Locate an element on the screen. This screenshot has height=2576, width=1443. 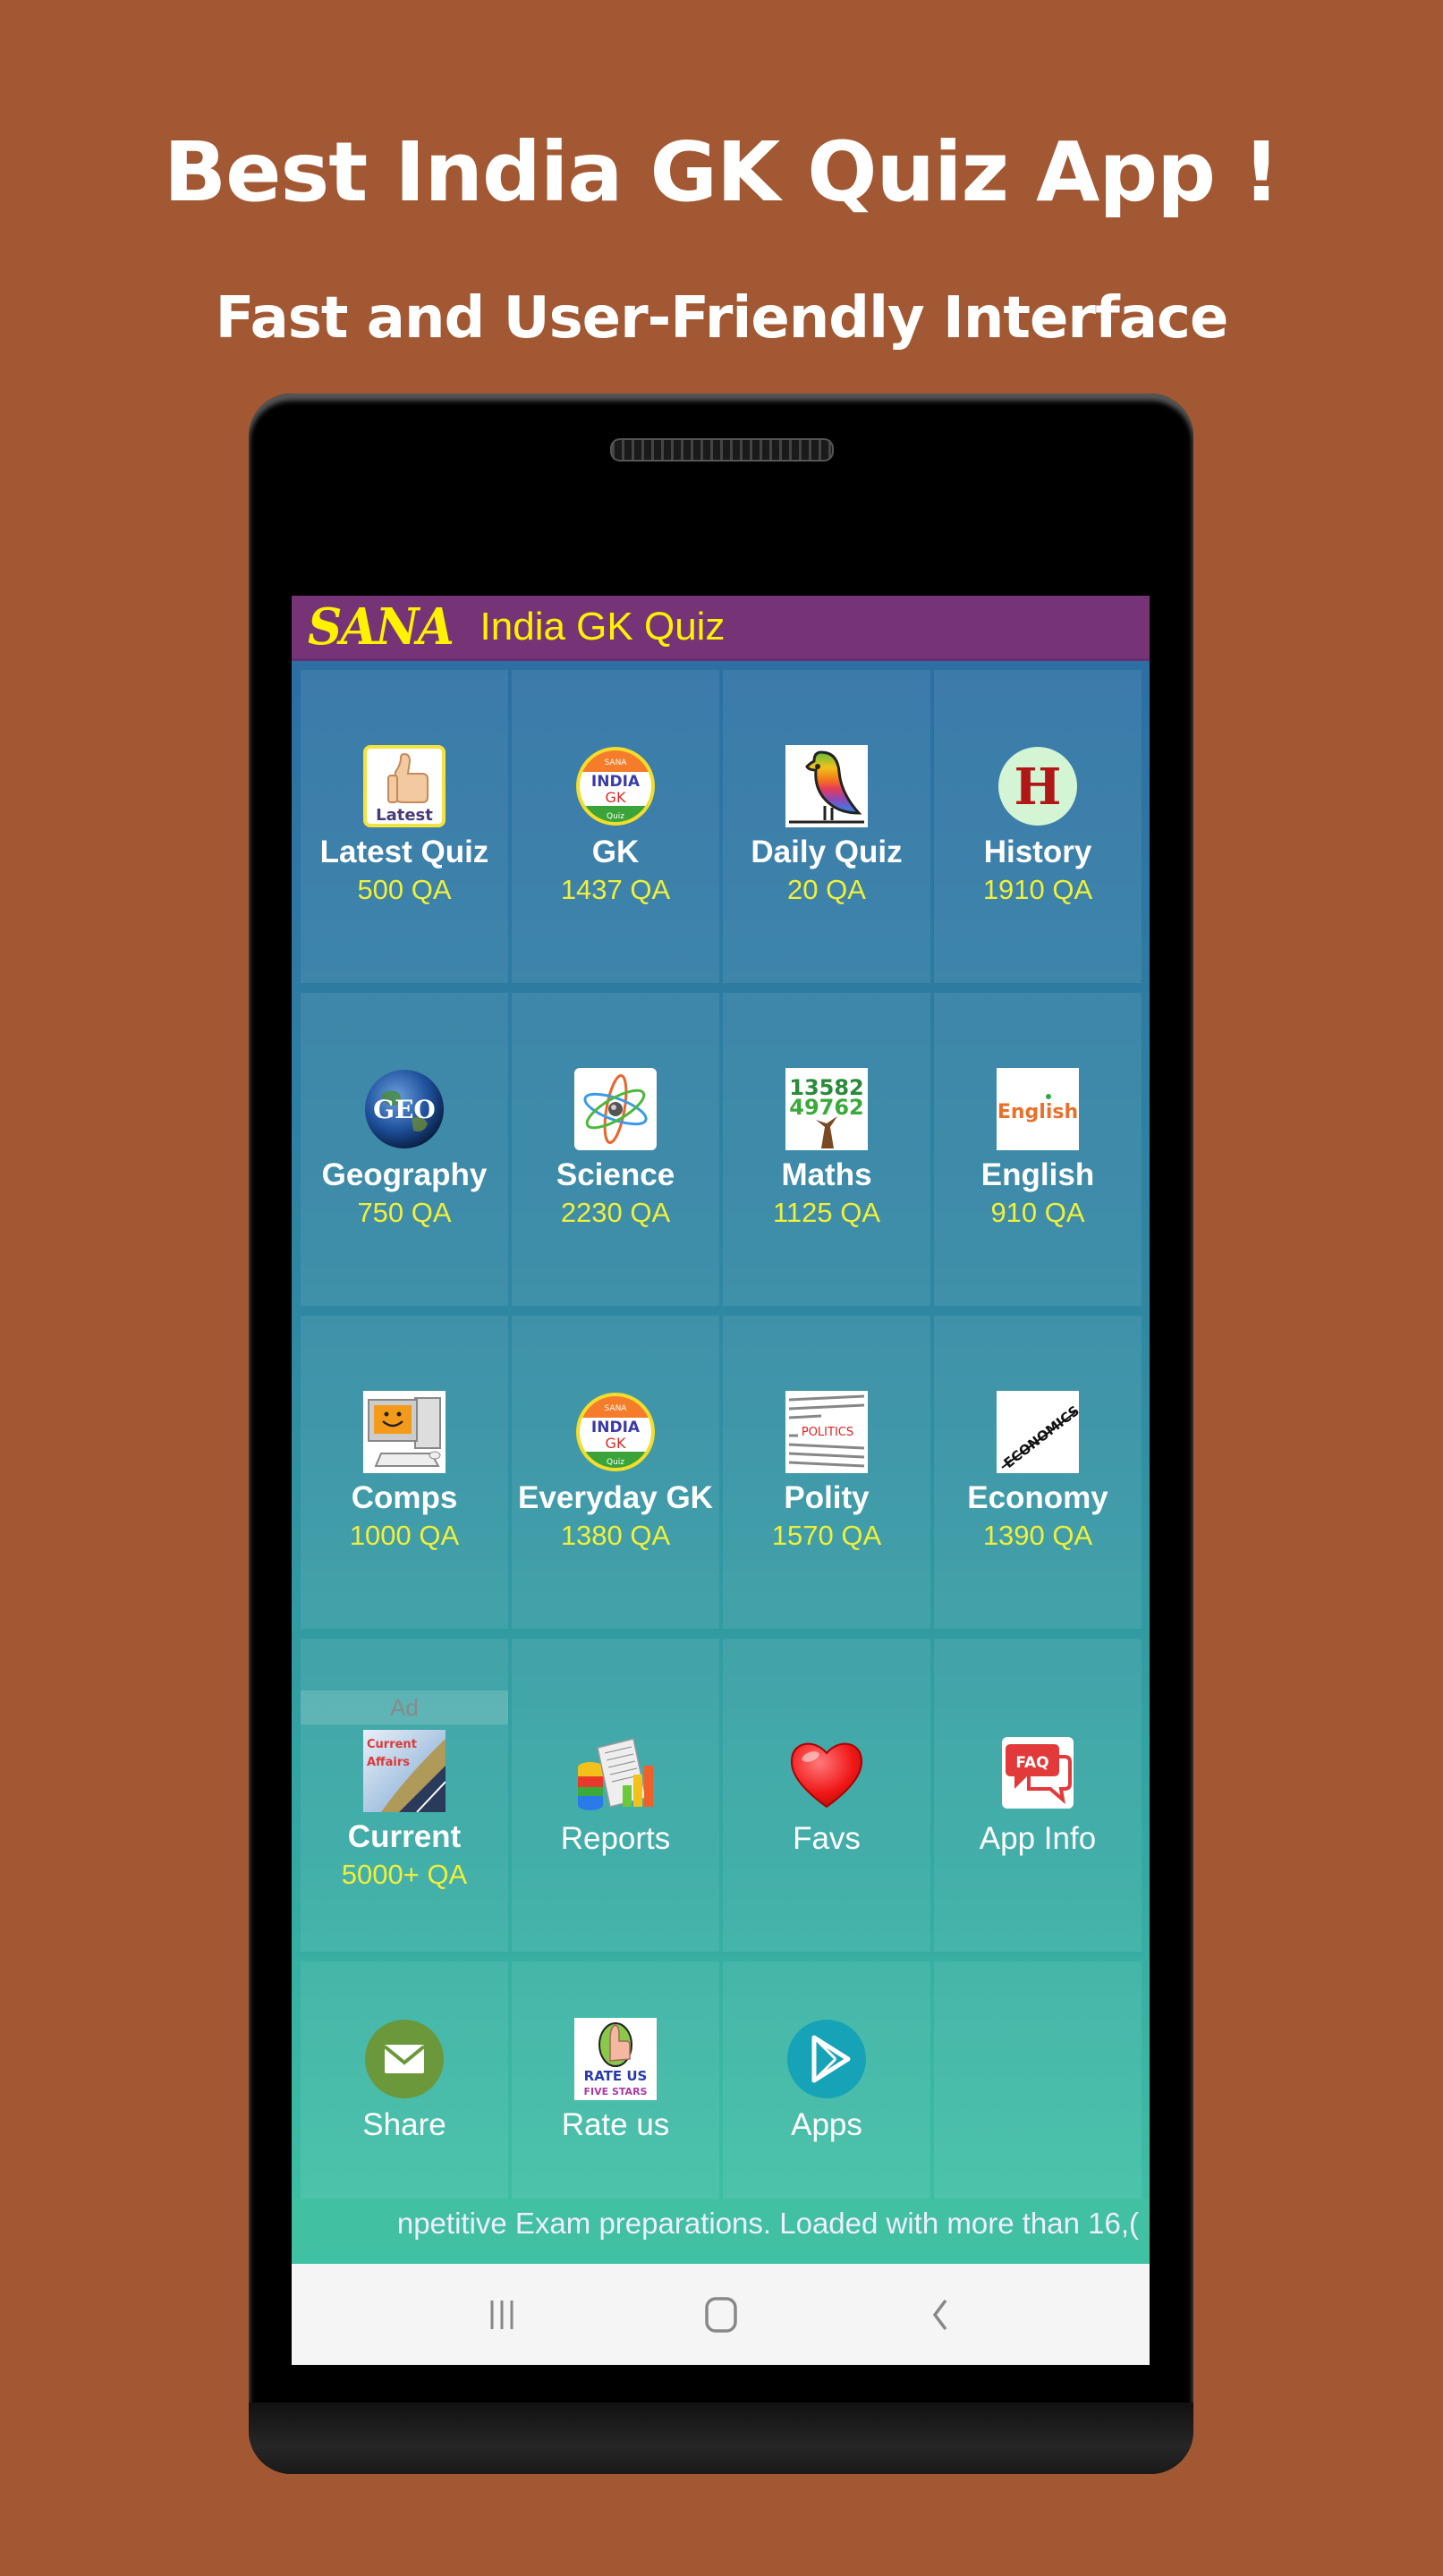
tile-gk: SANA INDIA GK Quiz GK 1437 QA is located at coordinates (616, 826).